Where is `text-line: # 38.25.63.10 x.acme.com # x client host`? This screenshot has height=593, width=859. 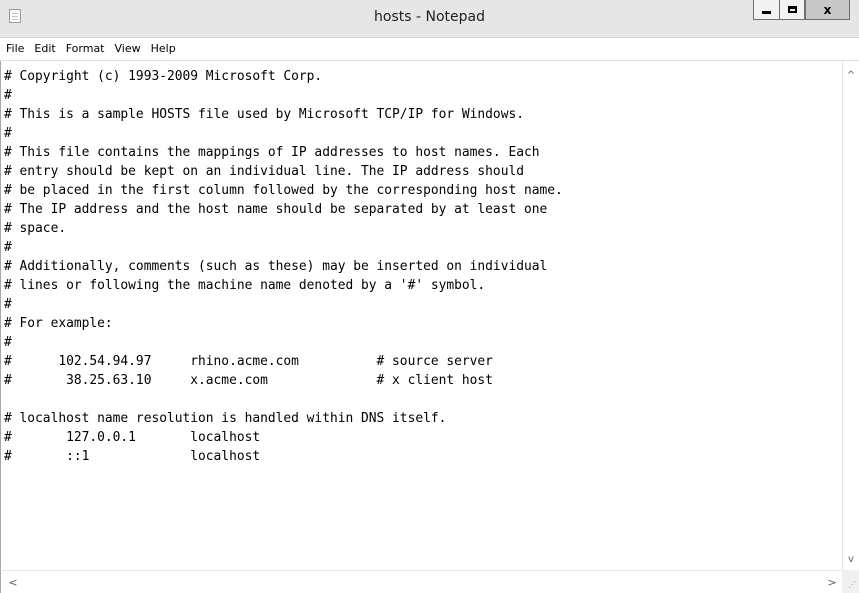
text-line: # 38.25.63.10 x.acme.com # x client host is located at coordinates (248, 380).